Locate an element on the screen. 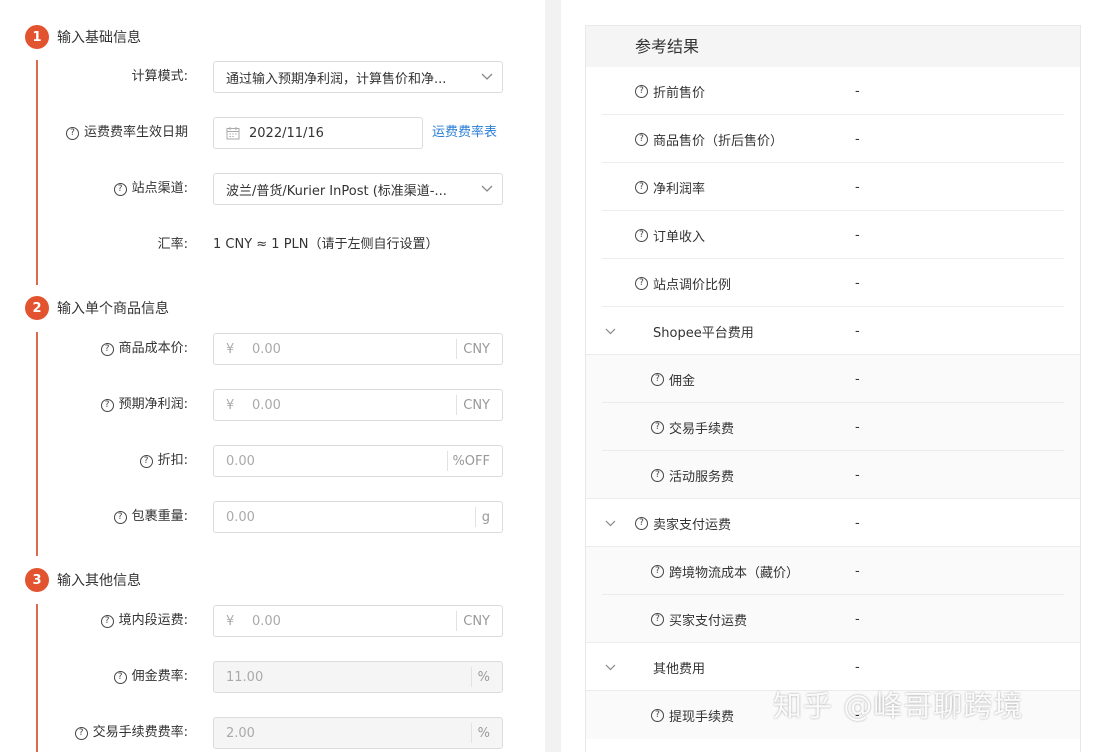  cost-input: ¥ 0.00 CNY is located at coordinates (358, 349).